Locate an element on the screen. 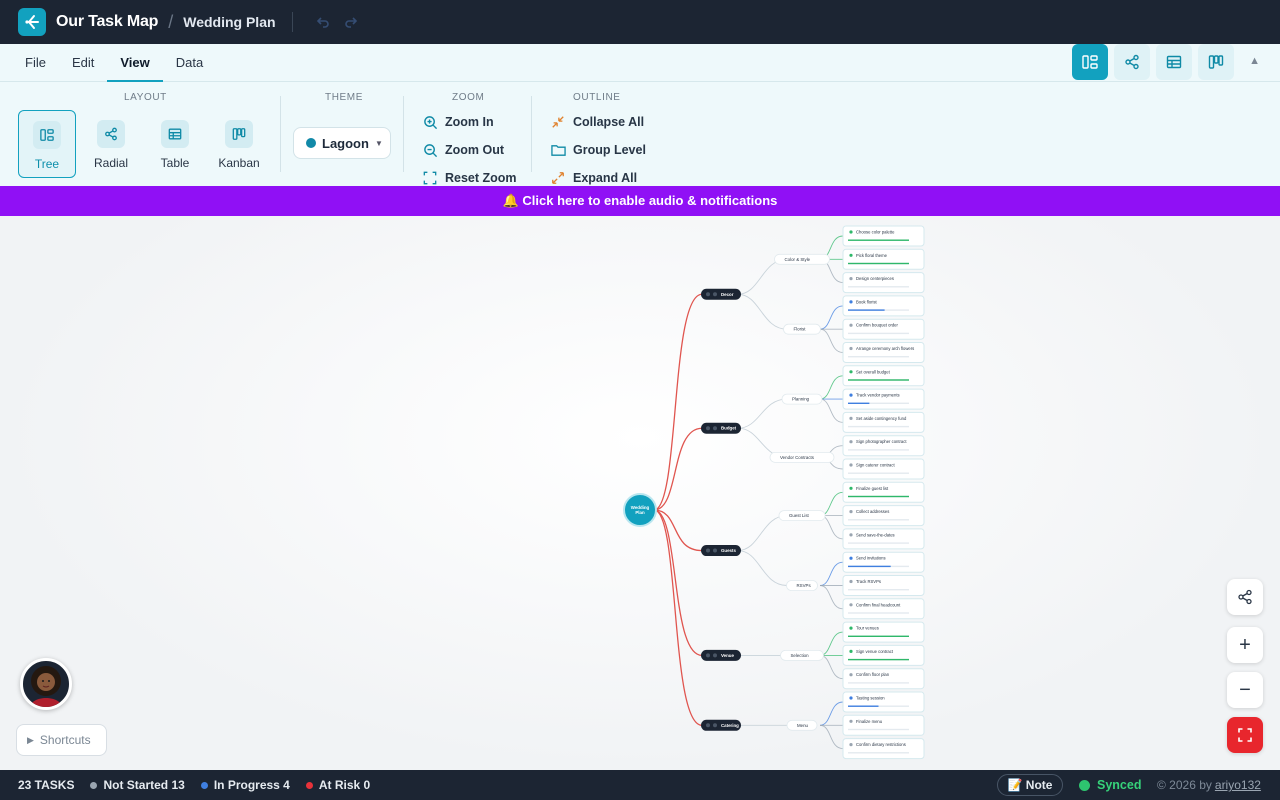 This screenshot has height=800, width=1280. task-card: Collect addresses is located at coordinates (883, 516).